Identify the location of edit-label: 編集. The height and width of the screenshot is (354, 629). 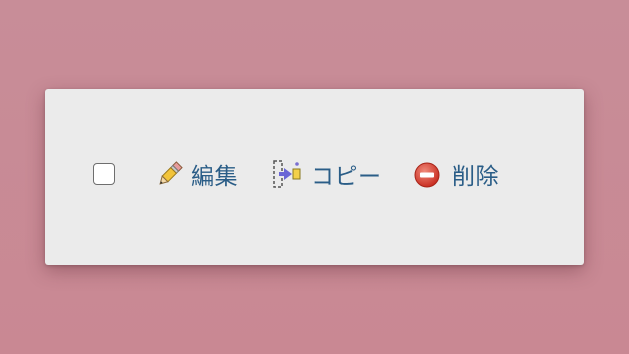
(214, 177).